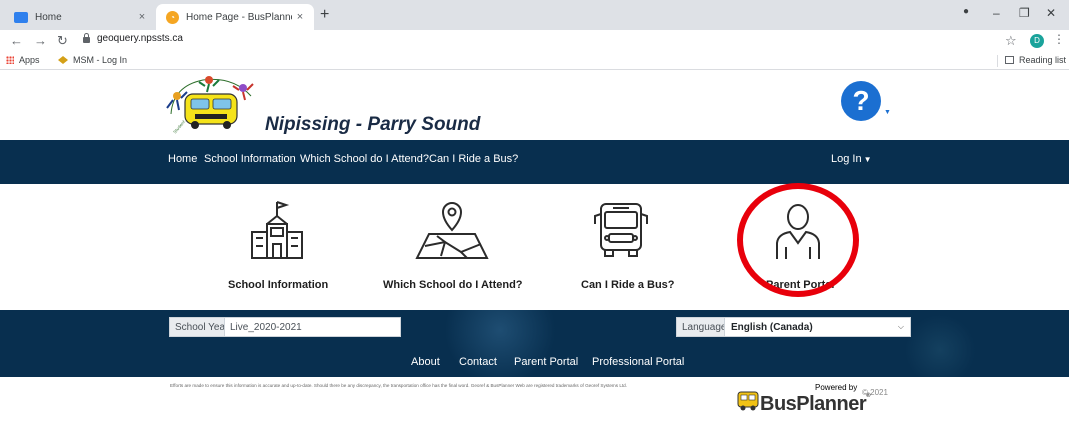 The width and height of the screenshot is (1069, 430). What do you see at coordinates (772, 327) in the screenshot?
I see `language-value: English (Canada)` at bounding box center [772, 327].